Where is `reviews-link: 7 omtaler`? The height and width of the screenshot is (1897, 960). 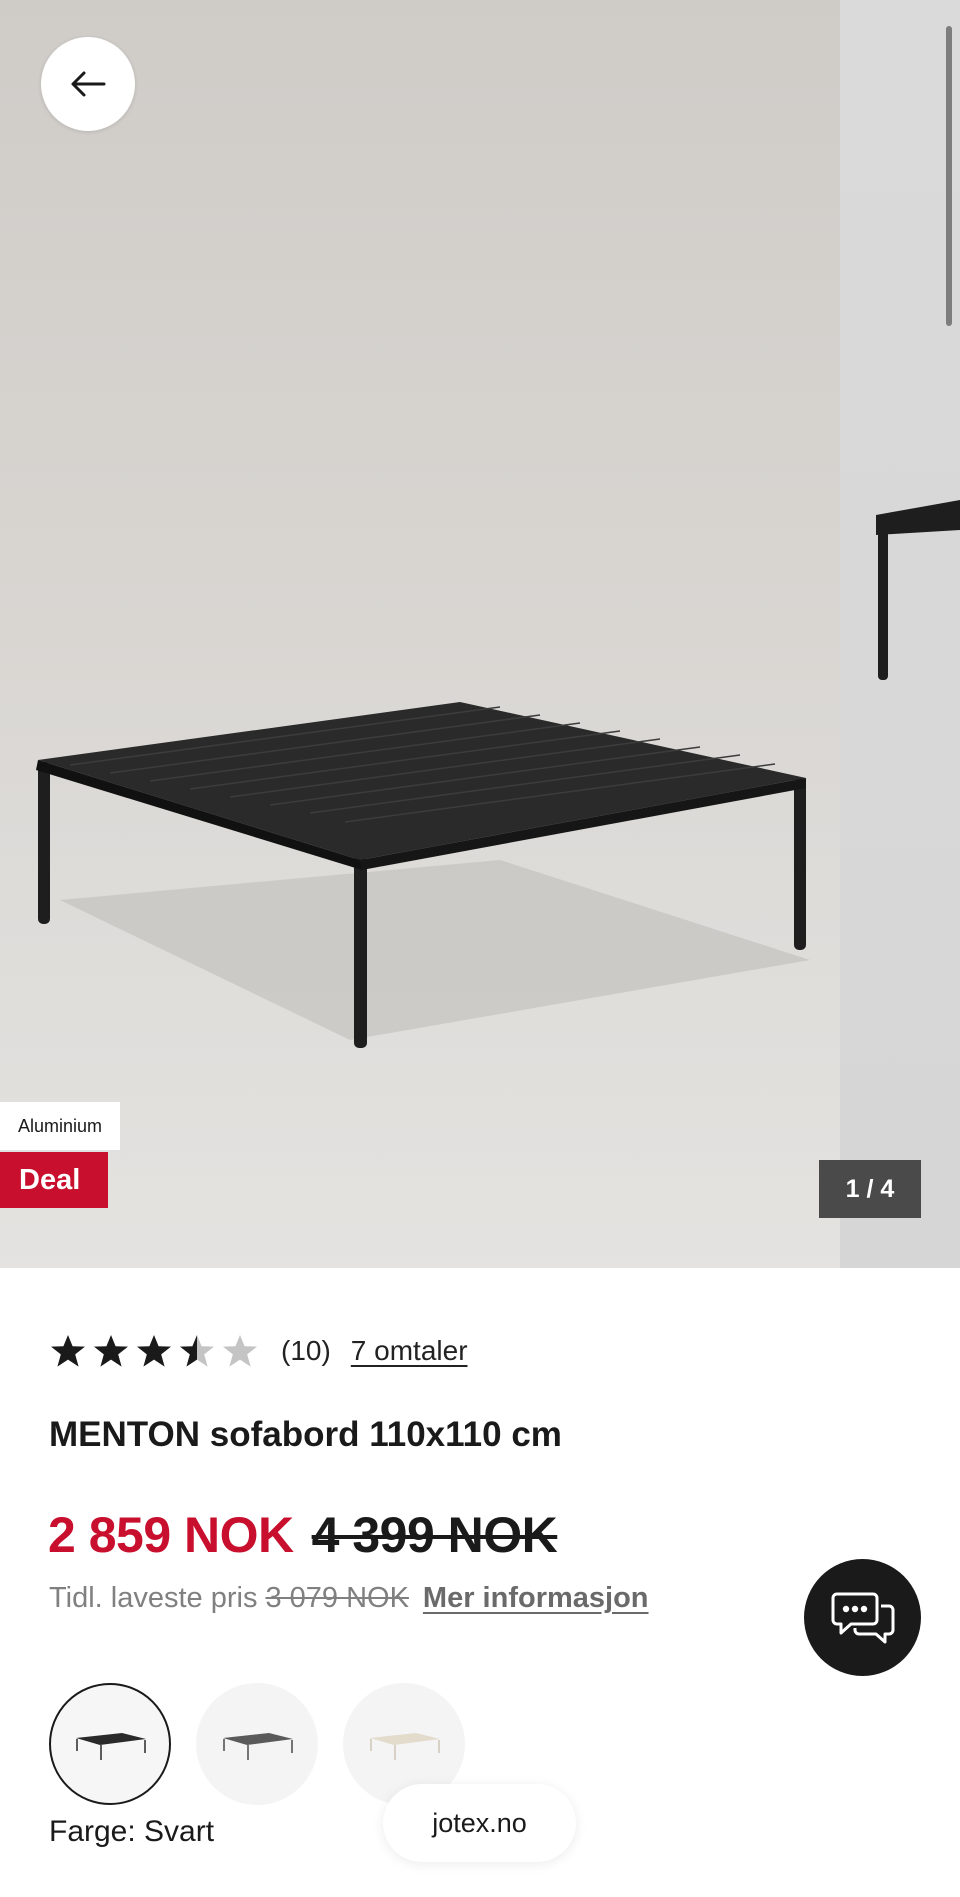 reviews-link: 7 omtaler is located at coordinates (409, 1351).